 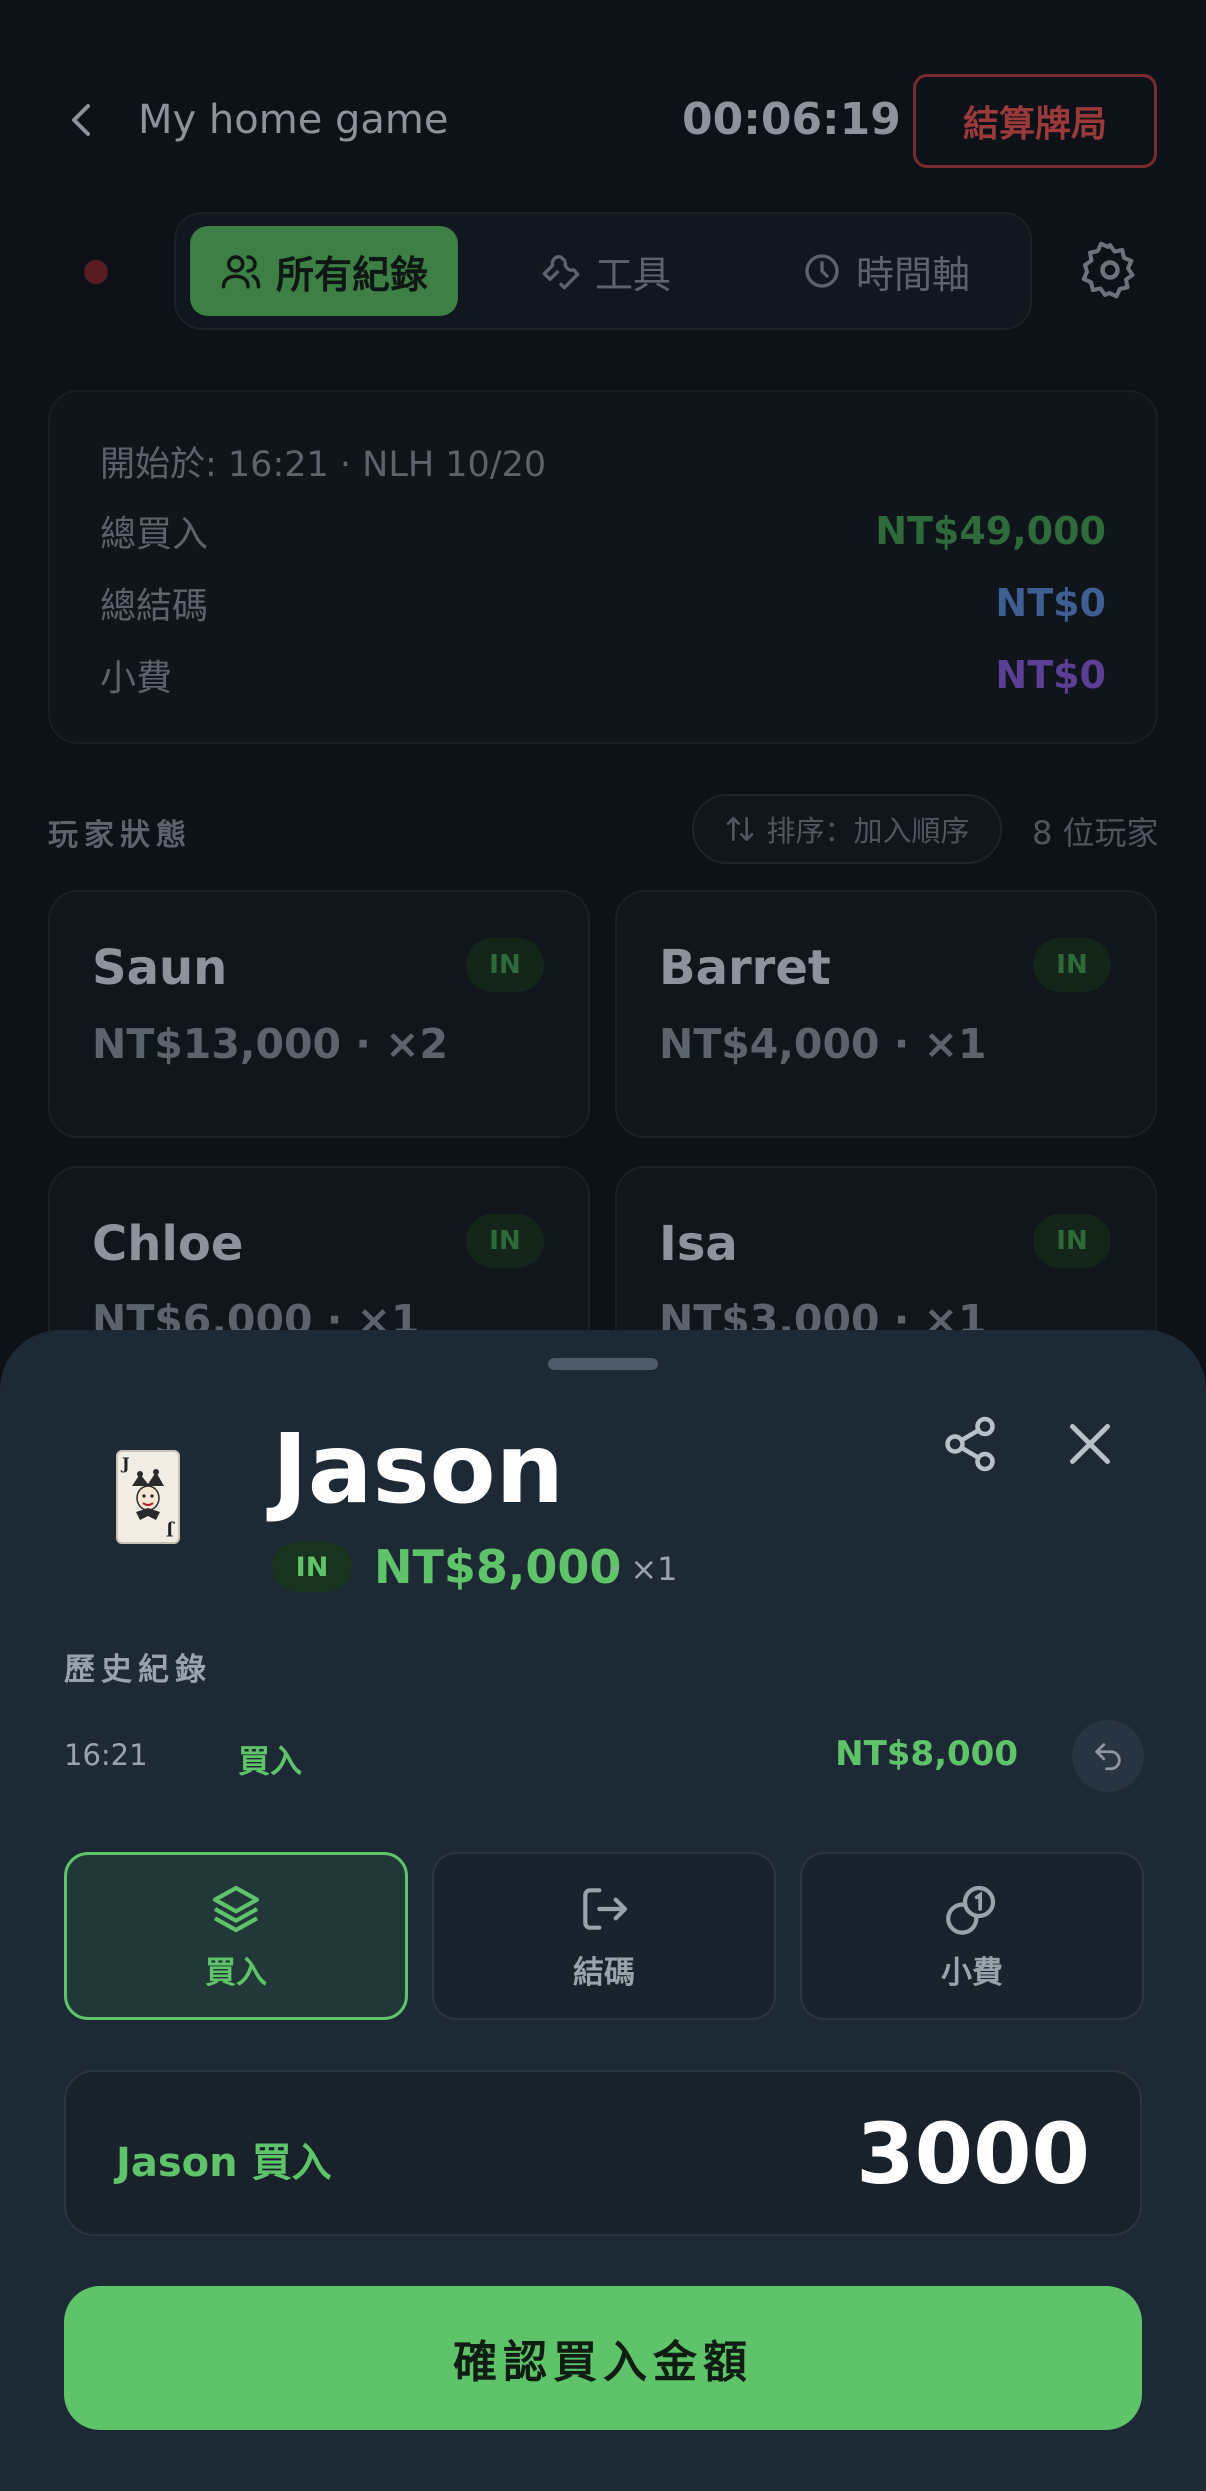 I want to click on player-name: Saun, so click(x=160, y=968).